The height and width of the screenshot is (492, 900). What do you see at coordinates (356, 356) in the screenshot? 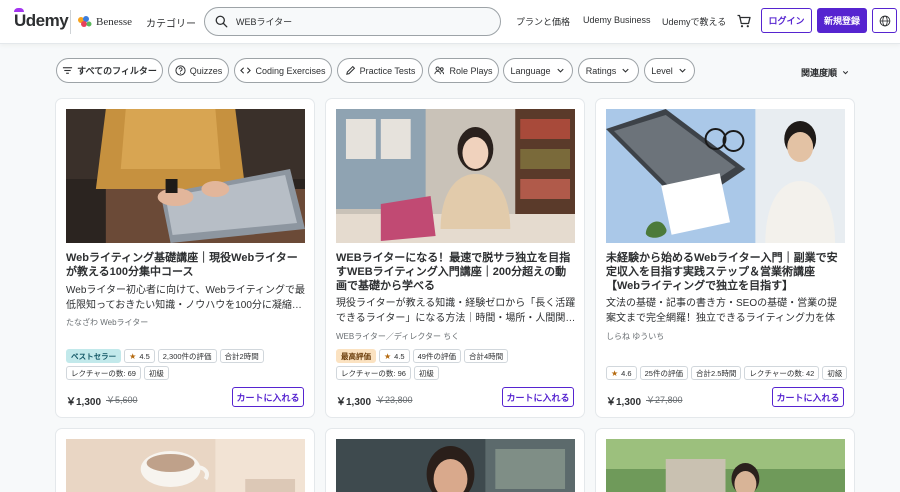
I see `highest-rated-badge: 最高評価` at bounding box center [356, 356].